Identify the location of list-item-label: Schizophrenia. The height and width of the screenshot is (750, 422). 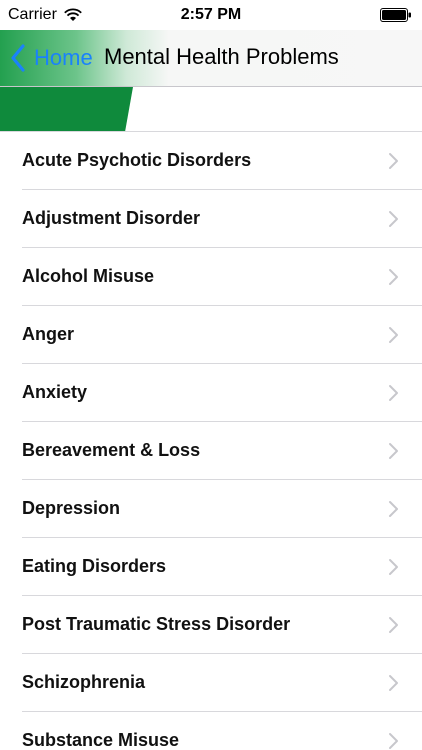
(84, 682).